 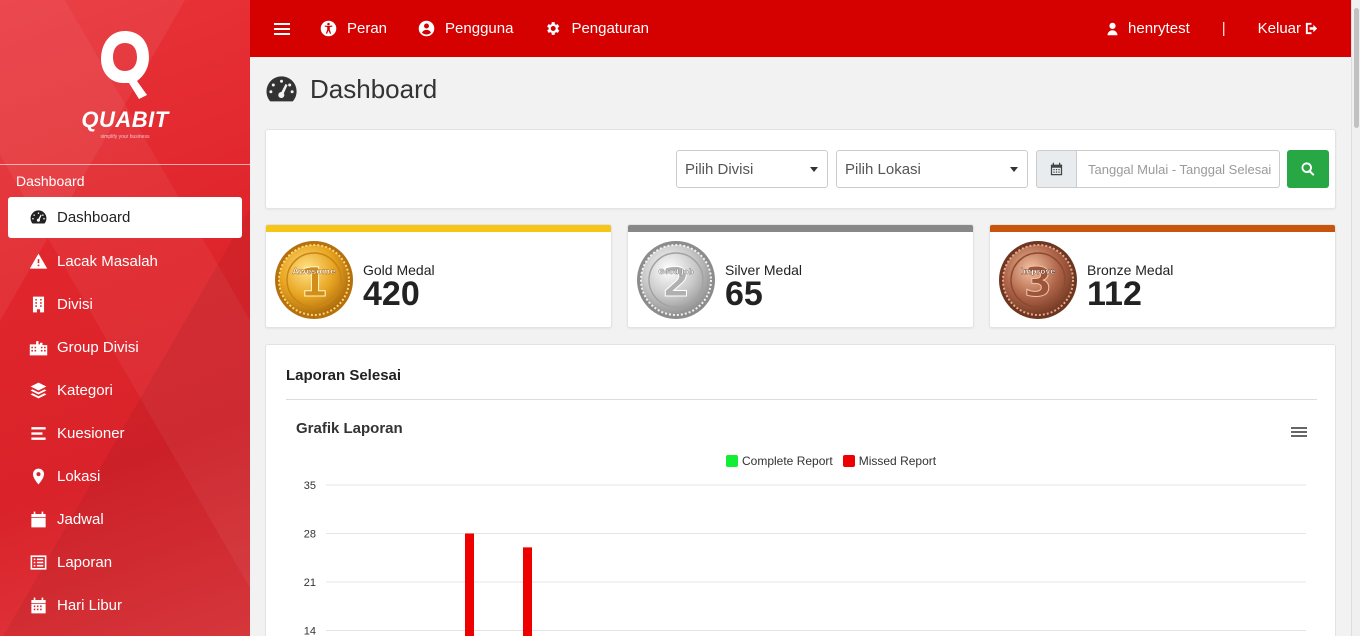 What do you see at coordinates (438, 276) in the screenshot?
I see `gold-medal-card: 1 Awesome Gold Medal 420` at bounding box center [438, 276].